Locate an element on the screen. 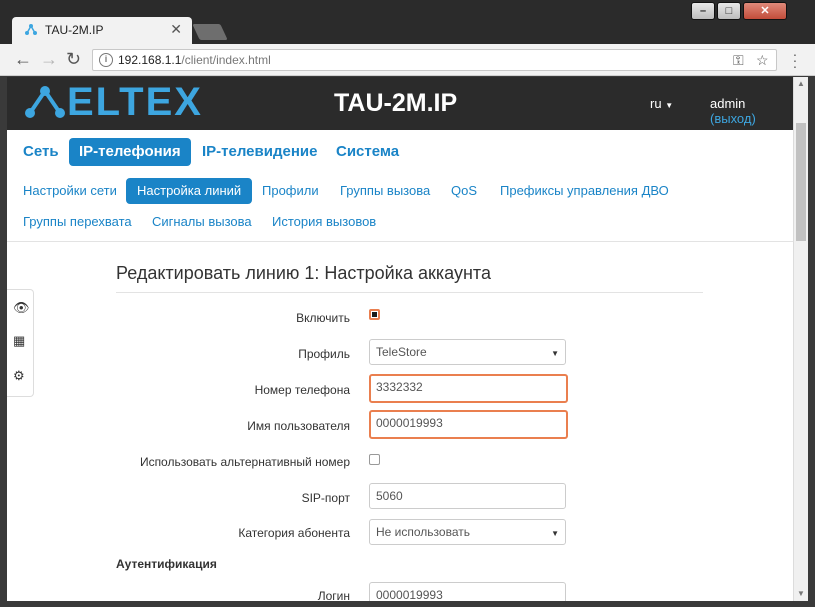 The width and height of the screenshot is (815, 607). eltex-favicon-icon is located at coordinates (31, 29).